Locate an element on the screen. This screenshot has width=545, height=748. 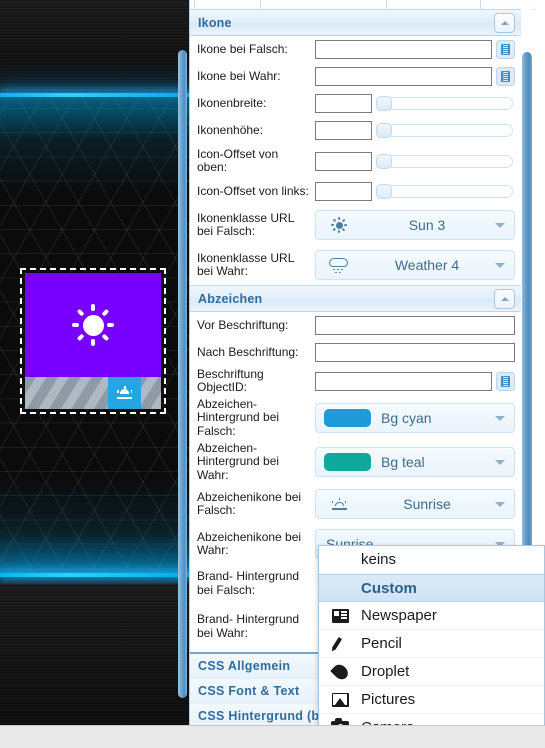
color-swatch-cyan is located at coordinates (347, 418).